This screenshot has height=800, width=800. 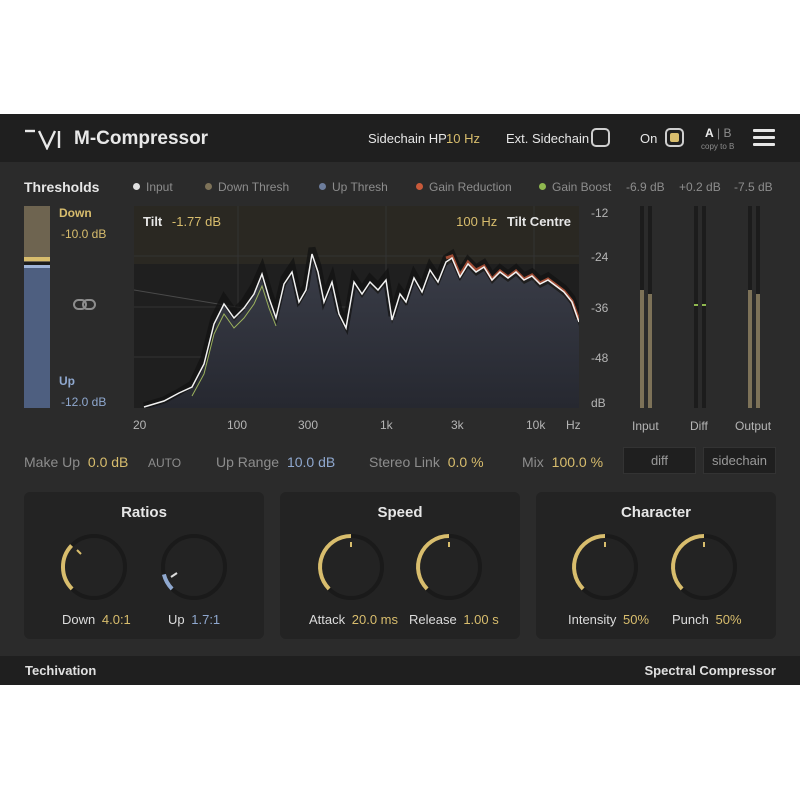 I want to click on intensity-readout: Intensity 50%, so click(x=608, y=619).